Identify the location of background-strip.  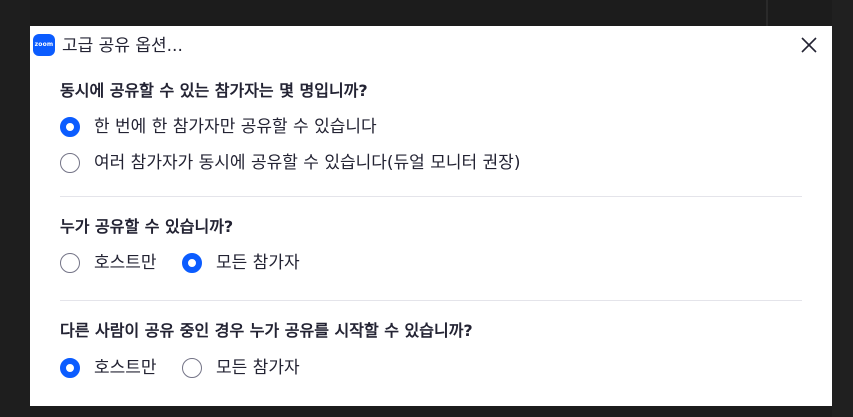
(842, 208).